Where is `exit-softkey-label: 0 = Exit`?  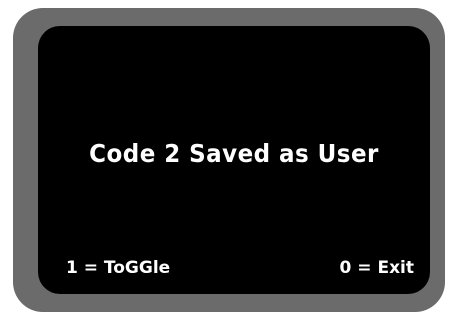 exit-softkey-label: 0 = Exit is located at coordinates (376, 268).